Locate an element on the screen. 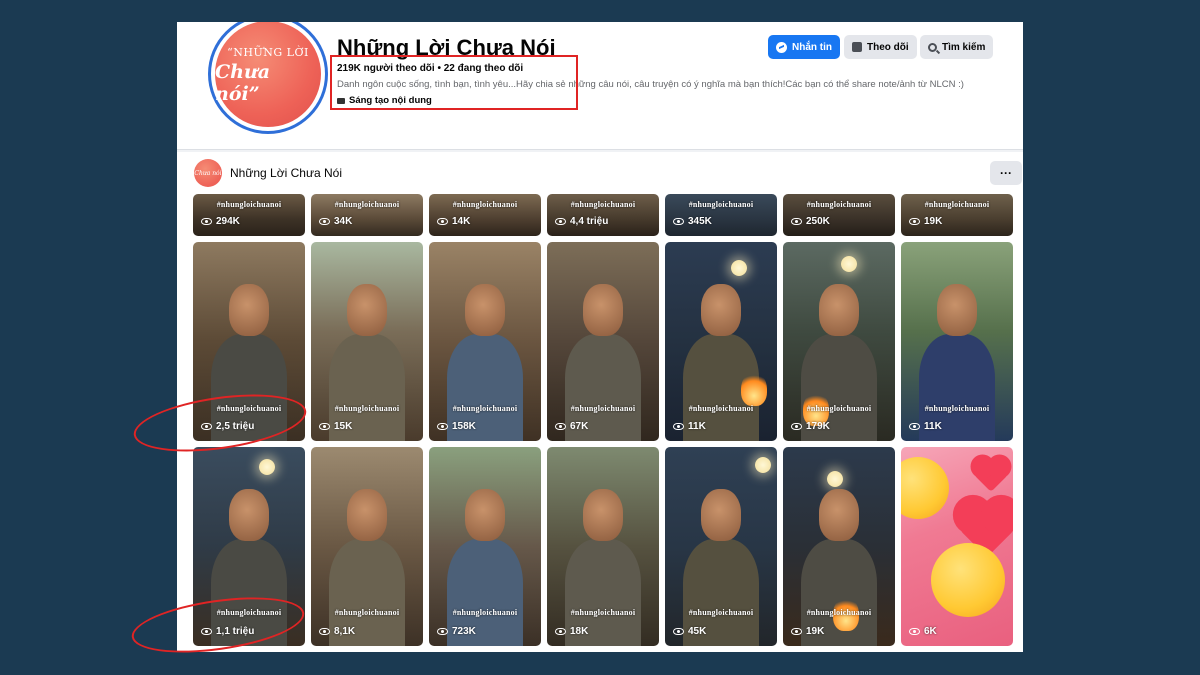 The height and width of the screenshot is (675, 1200). reel-tile: #nhungloichuanoi 14K is located at coordinates (485, 215).